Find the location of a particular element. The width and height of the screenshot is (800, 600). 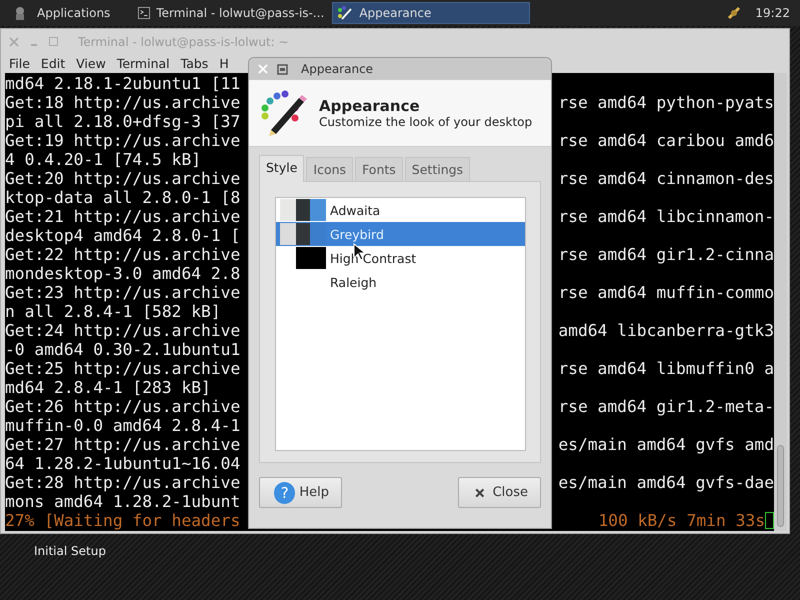

palette-pencil-icon is located at coordinates (283, 113).